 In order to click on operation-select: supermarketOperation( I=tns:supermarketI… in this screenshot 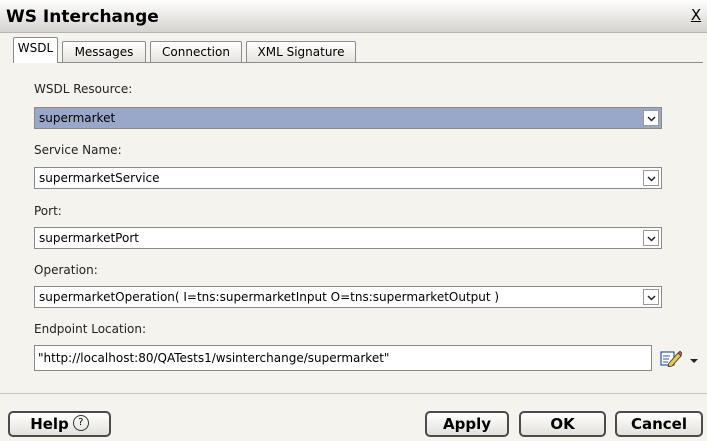, I will do `click(348, 297)`.